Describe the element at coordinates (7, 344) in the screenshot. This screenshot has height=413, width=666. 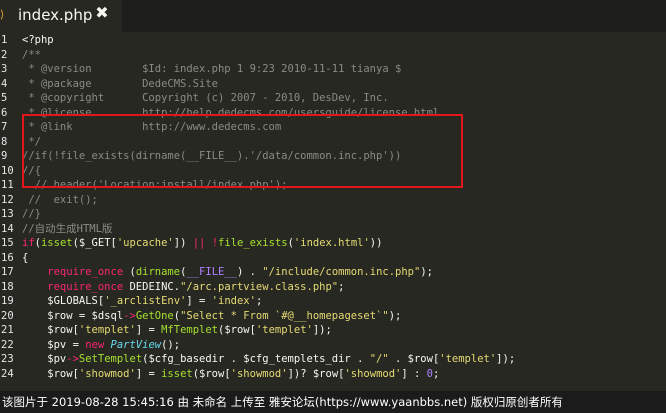
I see `line-number: 22` at that location.